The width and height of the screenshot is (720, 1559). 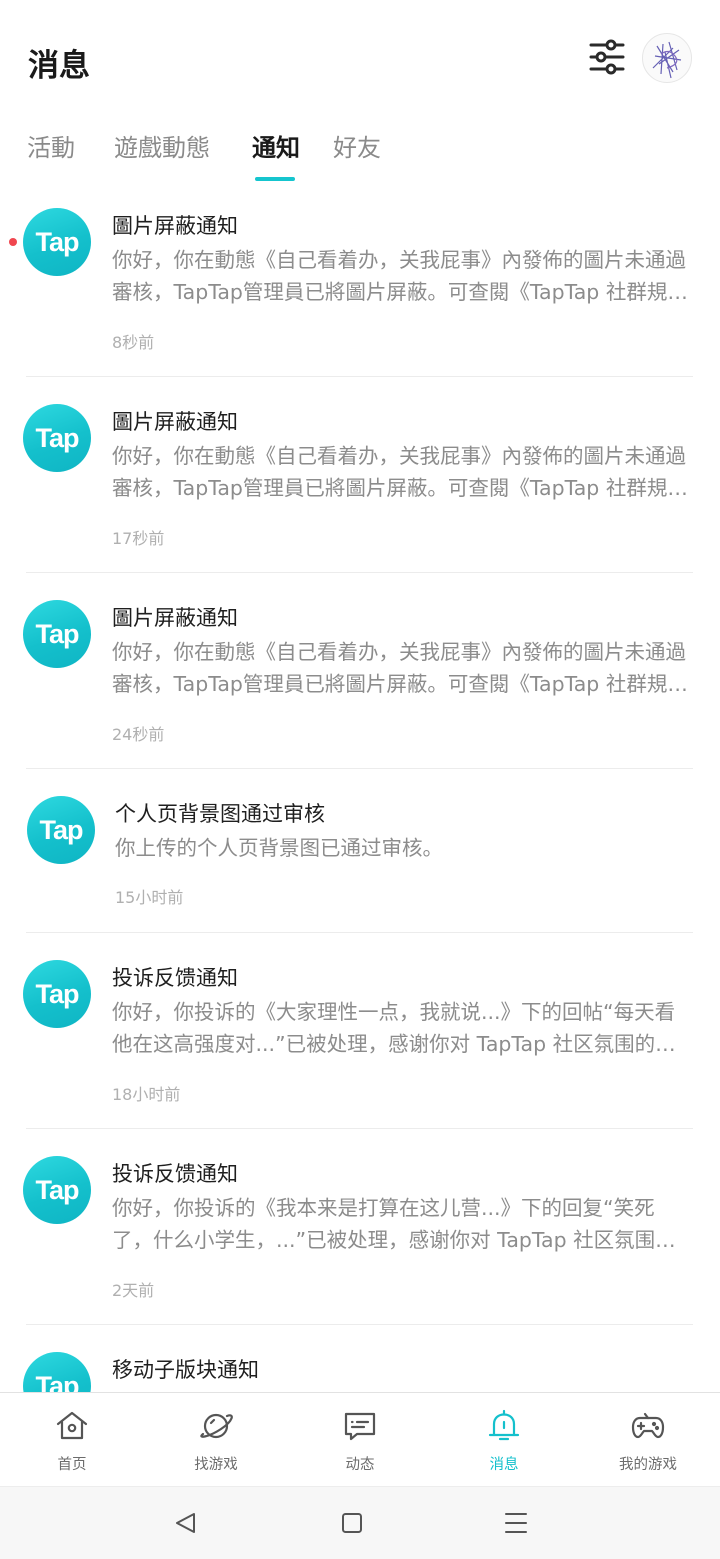 I want to click on sliders-icon, so click(x=607, y=57).